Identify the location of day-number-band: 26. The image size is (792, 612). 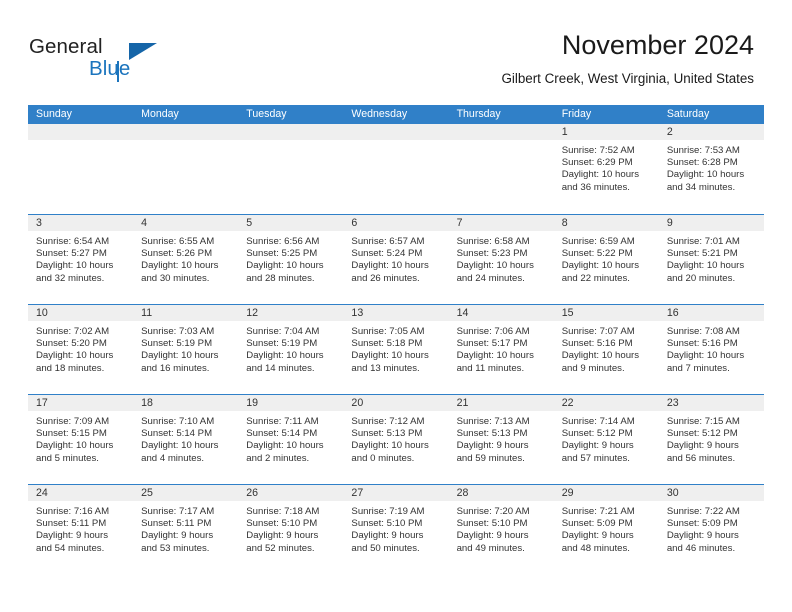
(291, 493).